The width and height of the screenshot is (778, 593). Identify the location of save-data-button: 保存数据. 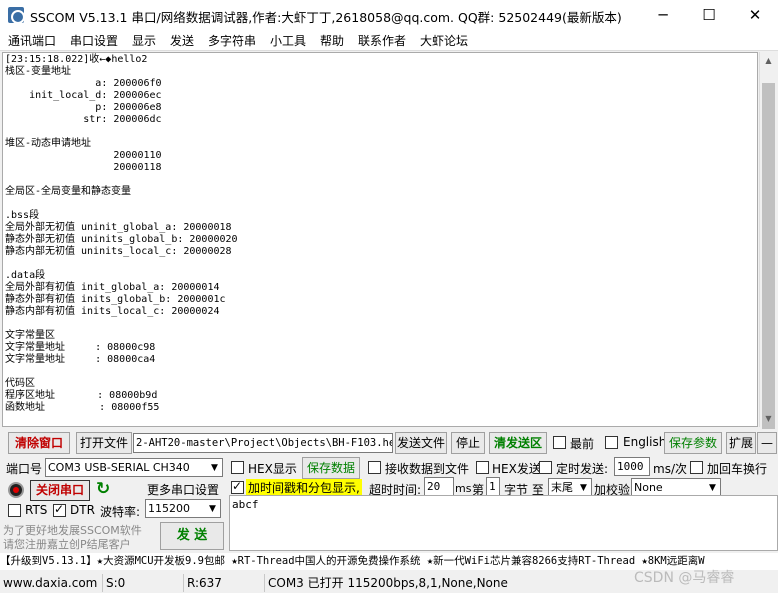
(331, 468).